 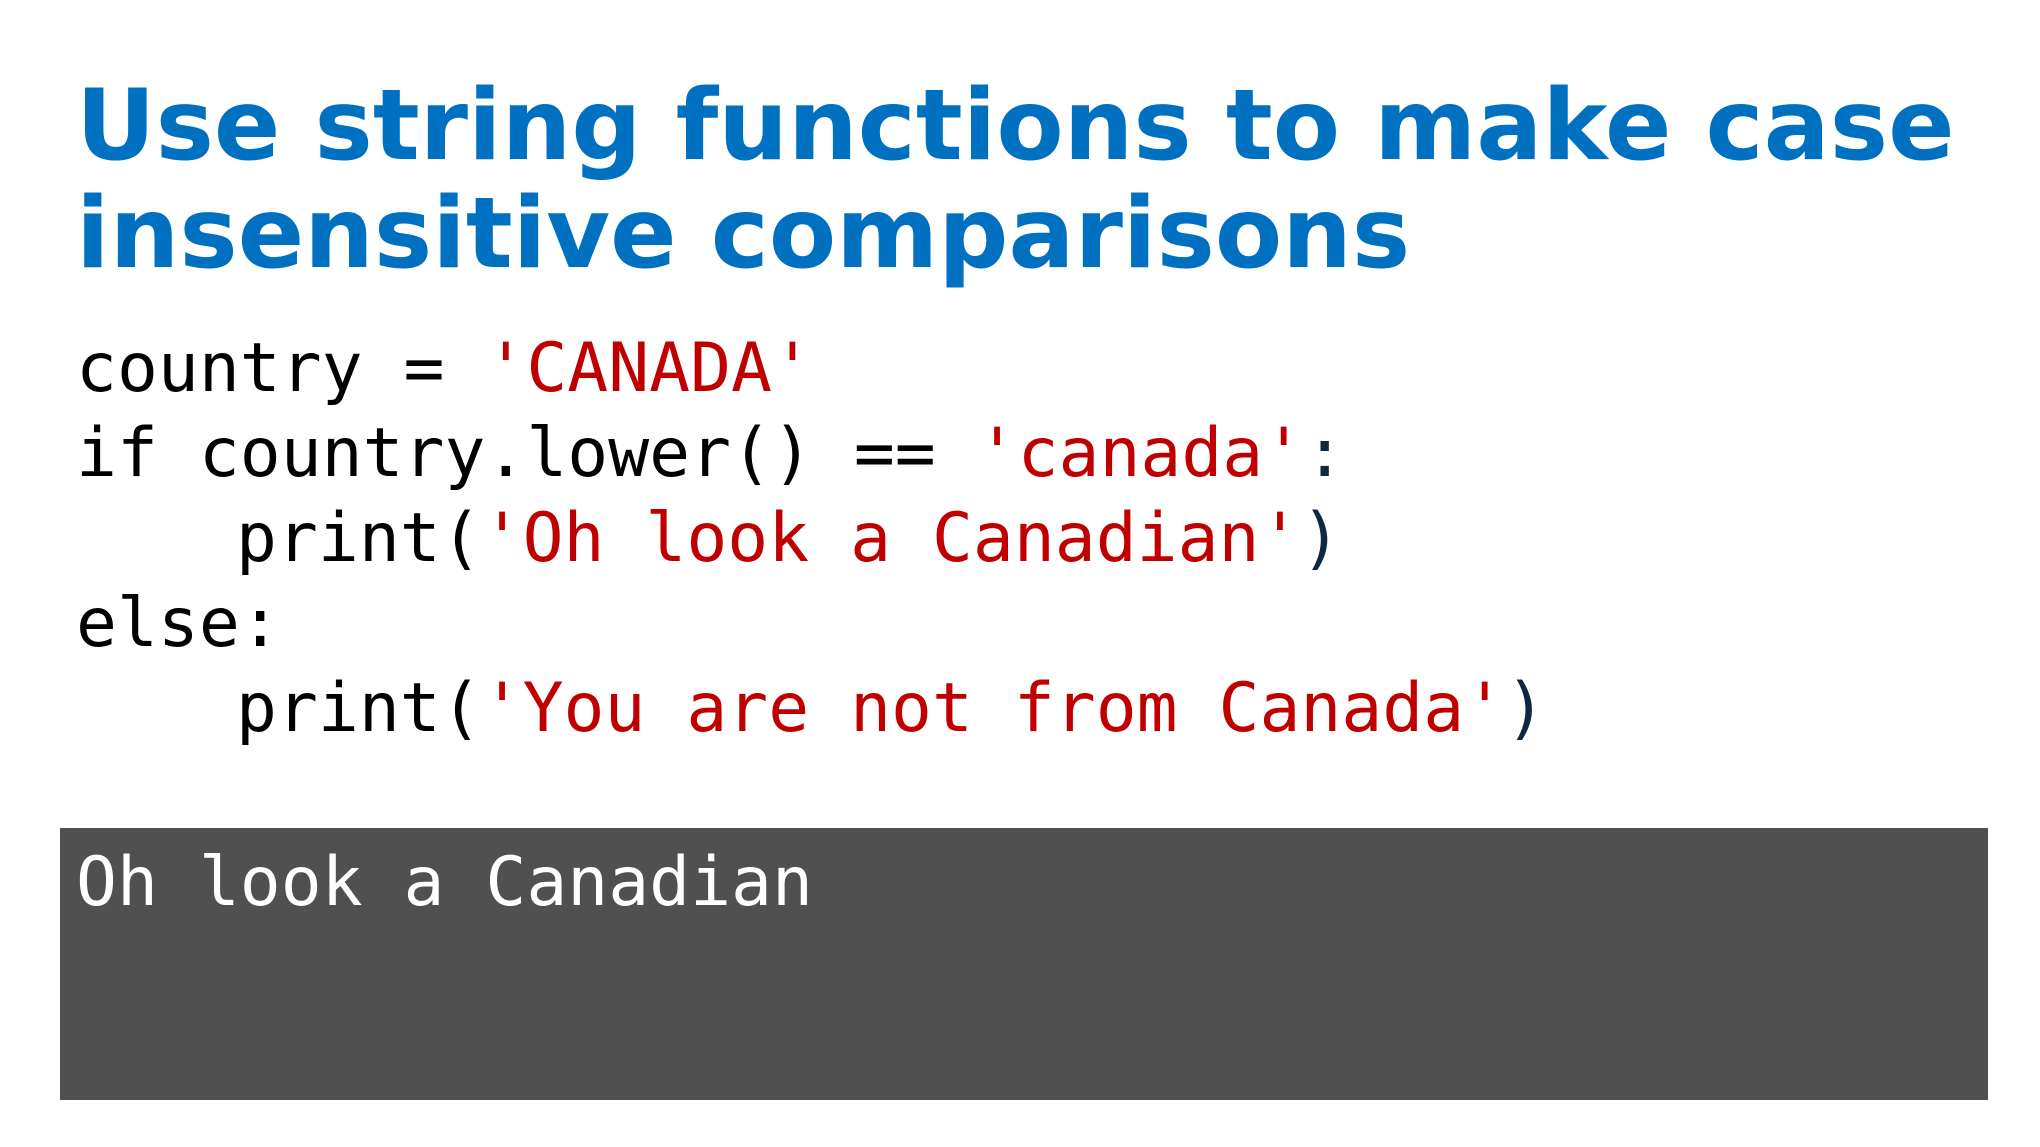 I want to click on code-line-1: country = 'CANADA', so click(x=811, y=368).